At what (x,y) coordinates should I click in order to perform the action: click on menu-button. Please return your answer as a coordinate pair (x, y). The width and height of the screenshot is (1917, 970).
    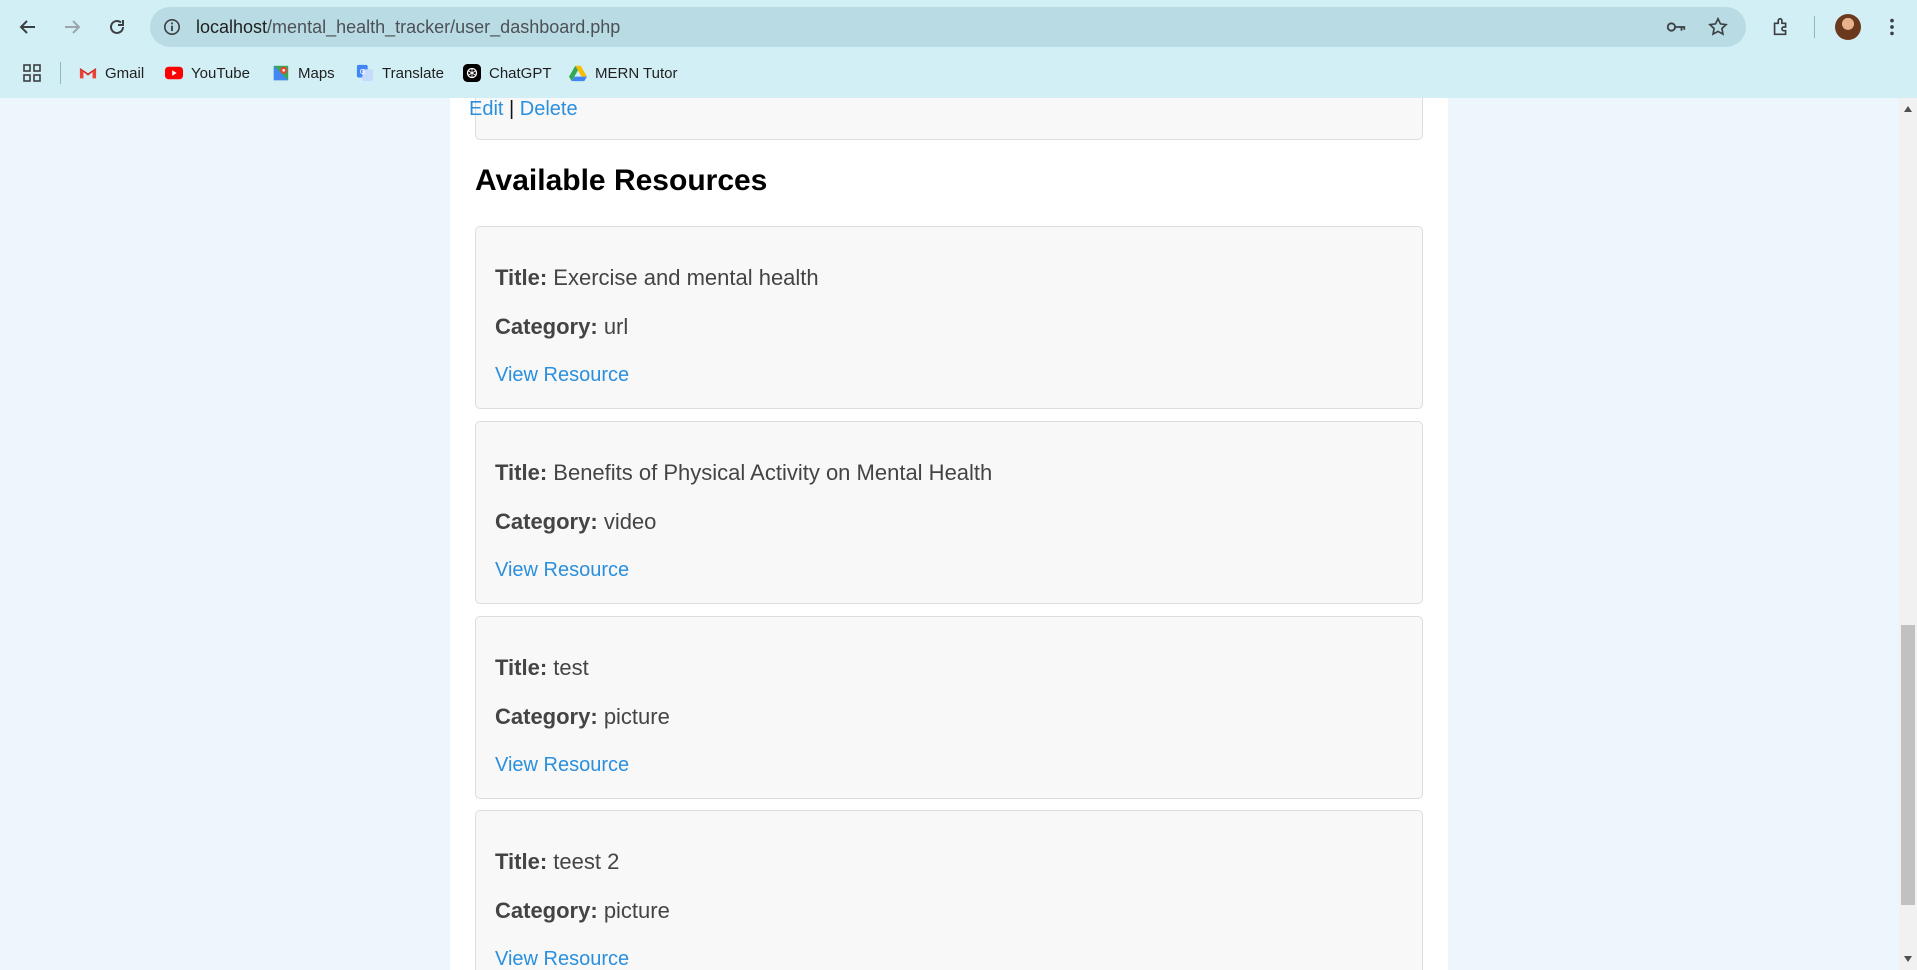
    Looking at the image, I should click on (1892, 27).